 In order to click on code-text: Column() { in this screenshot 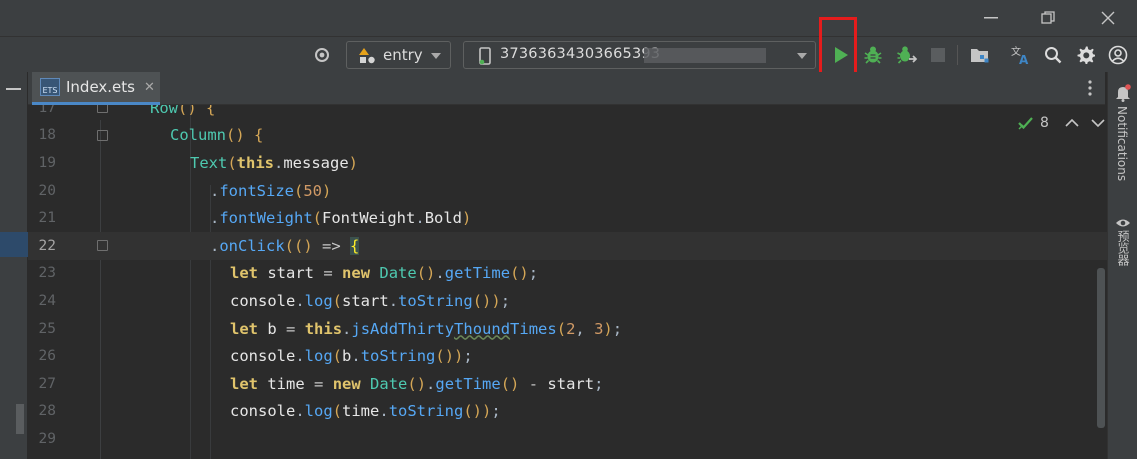, I will do `click(217, 135)`.